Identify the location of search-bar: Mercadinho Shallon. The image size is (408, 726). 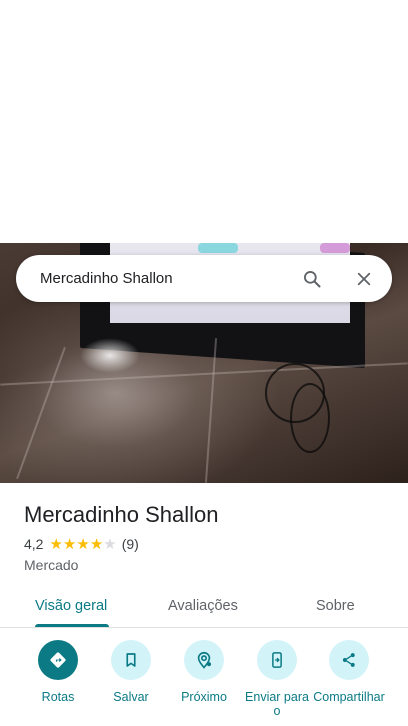
(204, 278).